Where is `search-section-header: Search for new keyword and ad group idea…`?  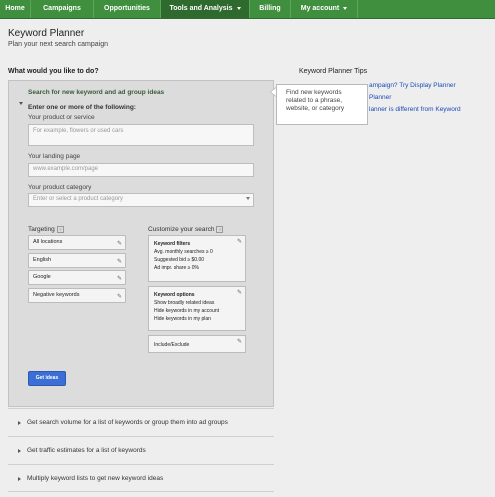
search-section-header: Search for new keyword and ad group idea… is located at coordinates (96, 92).